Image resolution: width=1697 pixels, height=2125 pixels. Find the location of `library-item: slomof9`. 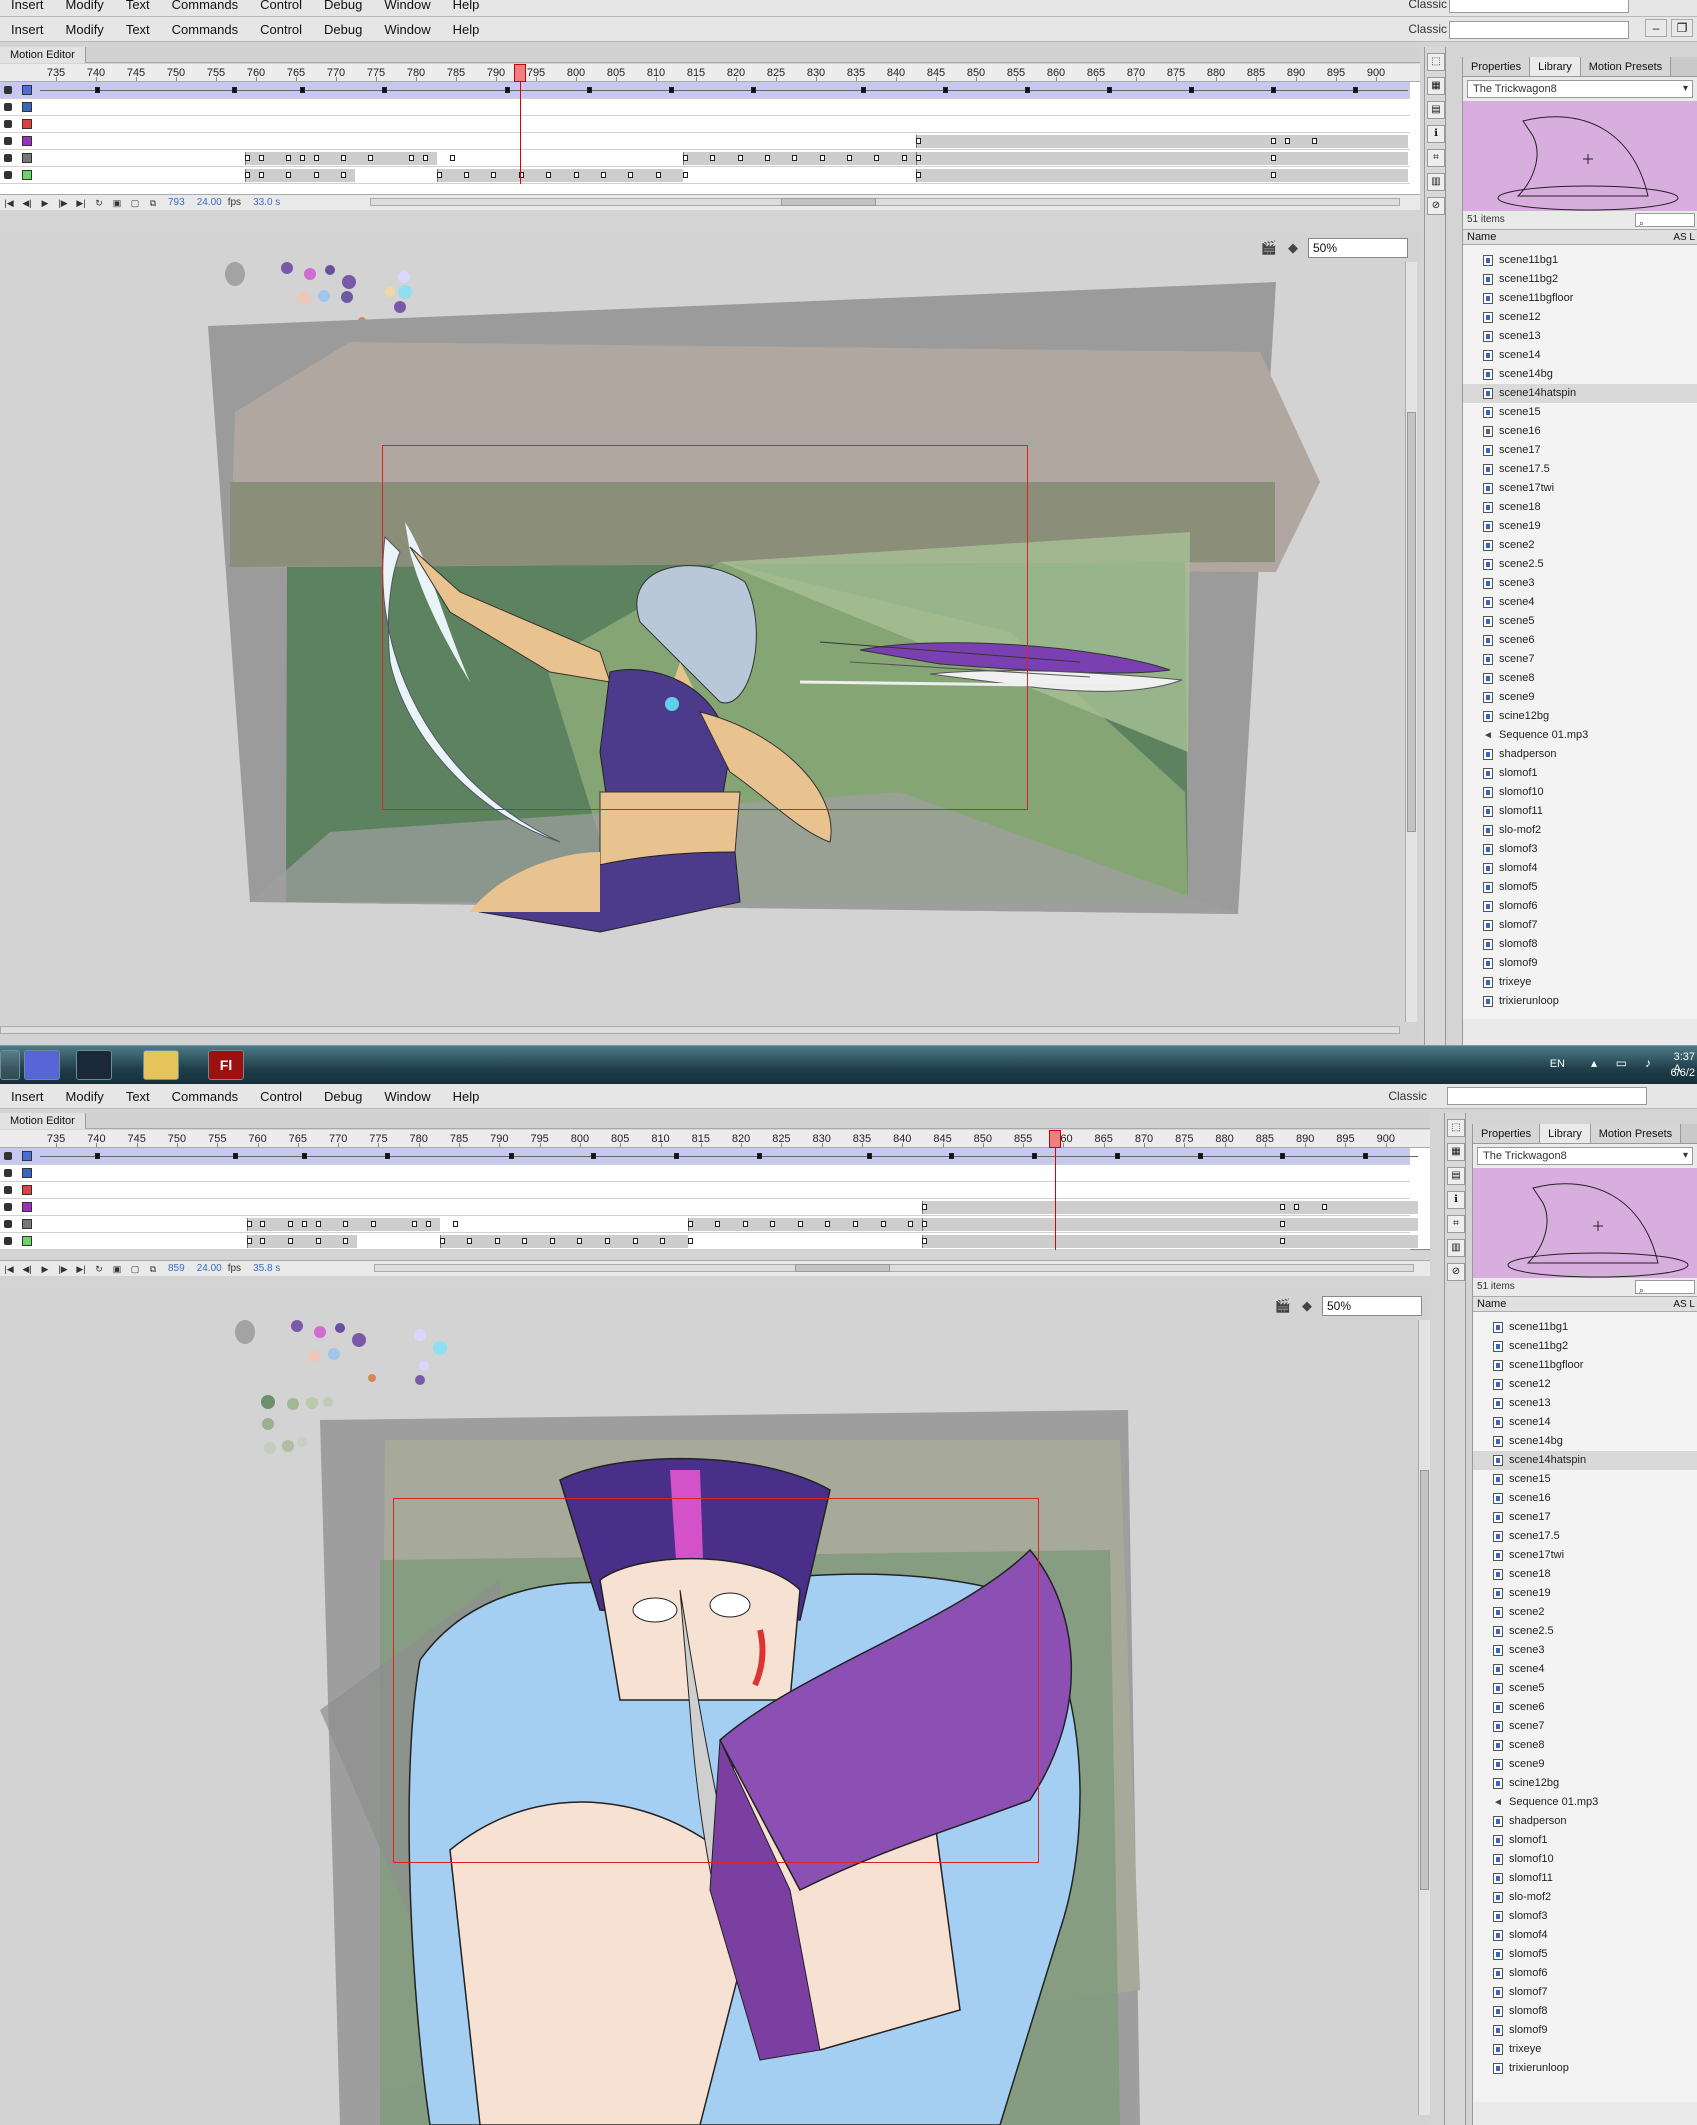

library-item: slomof9 is located at coordinates (1580, 963).